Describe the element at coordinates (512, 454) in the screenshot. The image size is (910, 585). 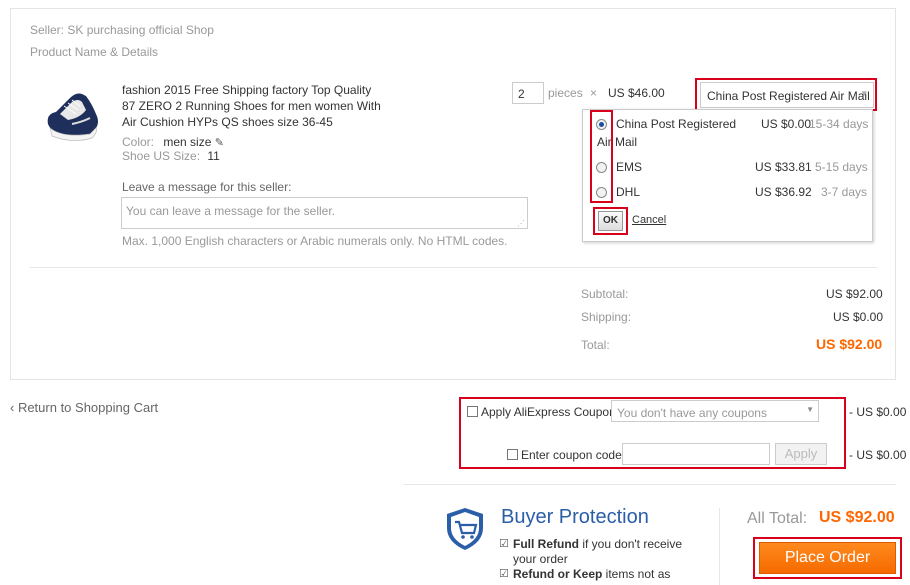
I see `coupon-code-checkbox` at that location.